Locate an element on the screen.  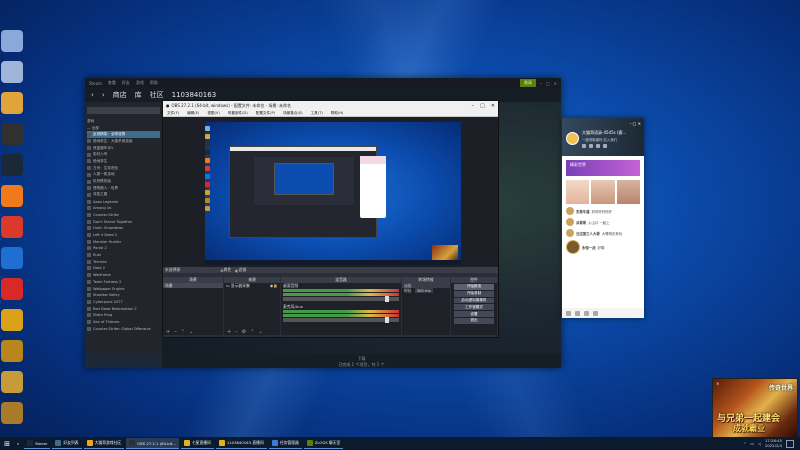
taskbar-app-button: Steam is located at coordinates (37, 443).